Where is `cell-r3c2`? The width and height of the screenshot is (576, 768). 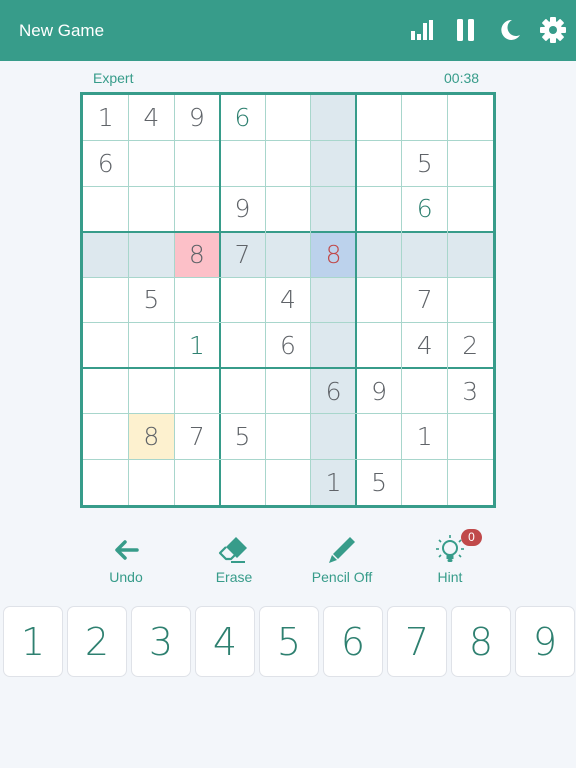 cell-r3c2 is located at coordinates (152, 209).